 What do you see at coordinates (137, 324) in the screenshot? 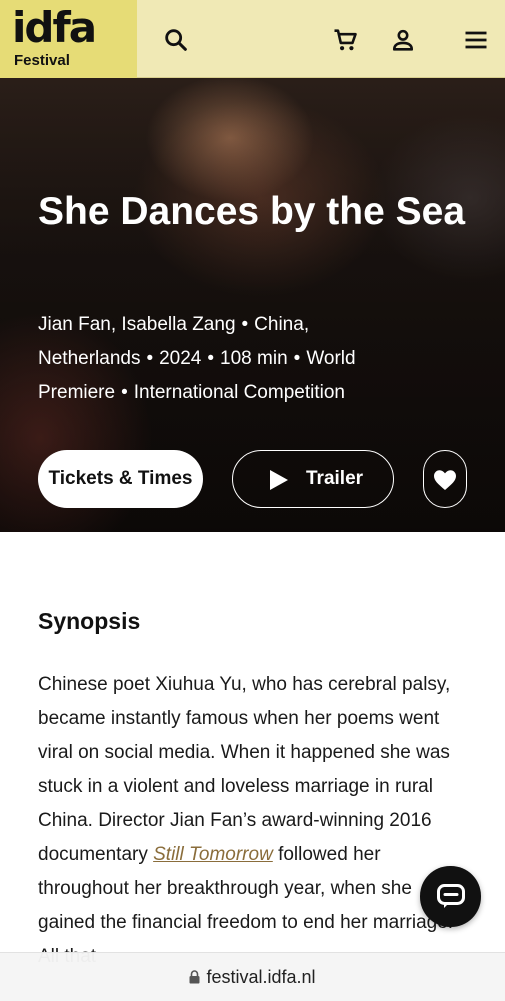
I see `film-directors: Jian Fan, Isabella Zang` at bounding box center [137, 324].